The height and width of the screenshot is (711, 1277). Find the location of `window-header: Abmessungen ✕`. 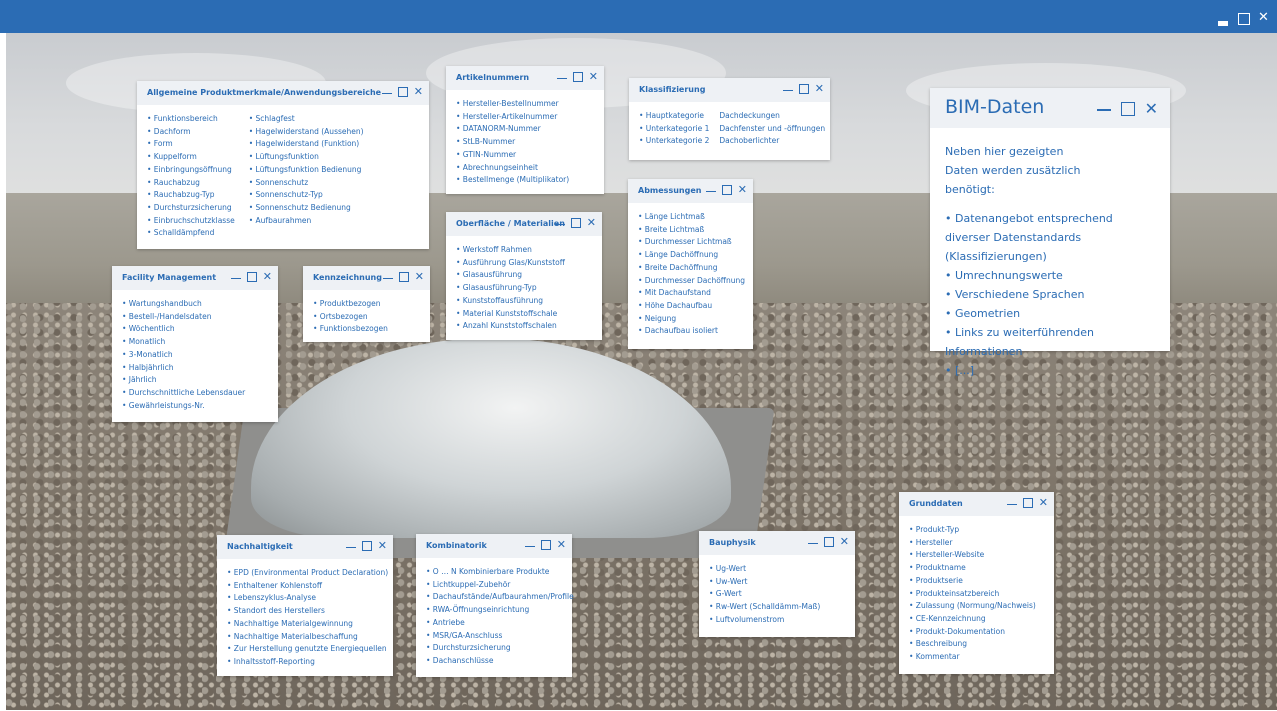

window-header: Abmessungen ✕ is located at coordinates (690, 191).